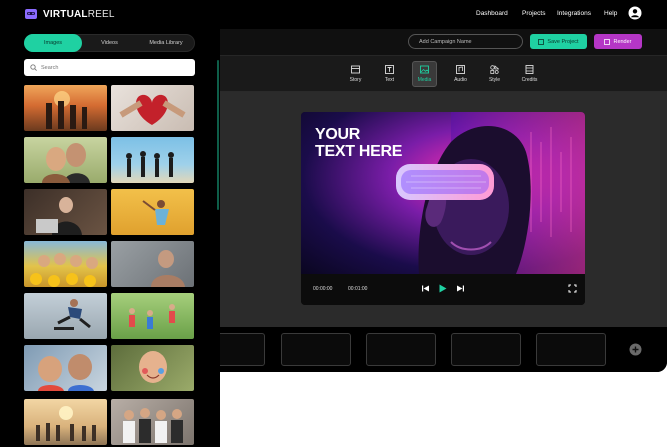  Describe the element at coordinates (460, 288) in the screenshot. I see `skip-forward-icon` at that location.